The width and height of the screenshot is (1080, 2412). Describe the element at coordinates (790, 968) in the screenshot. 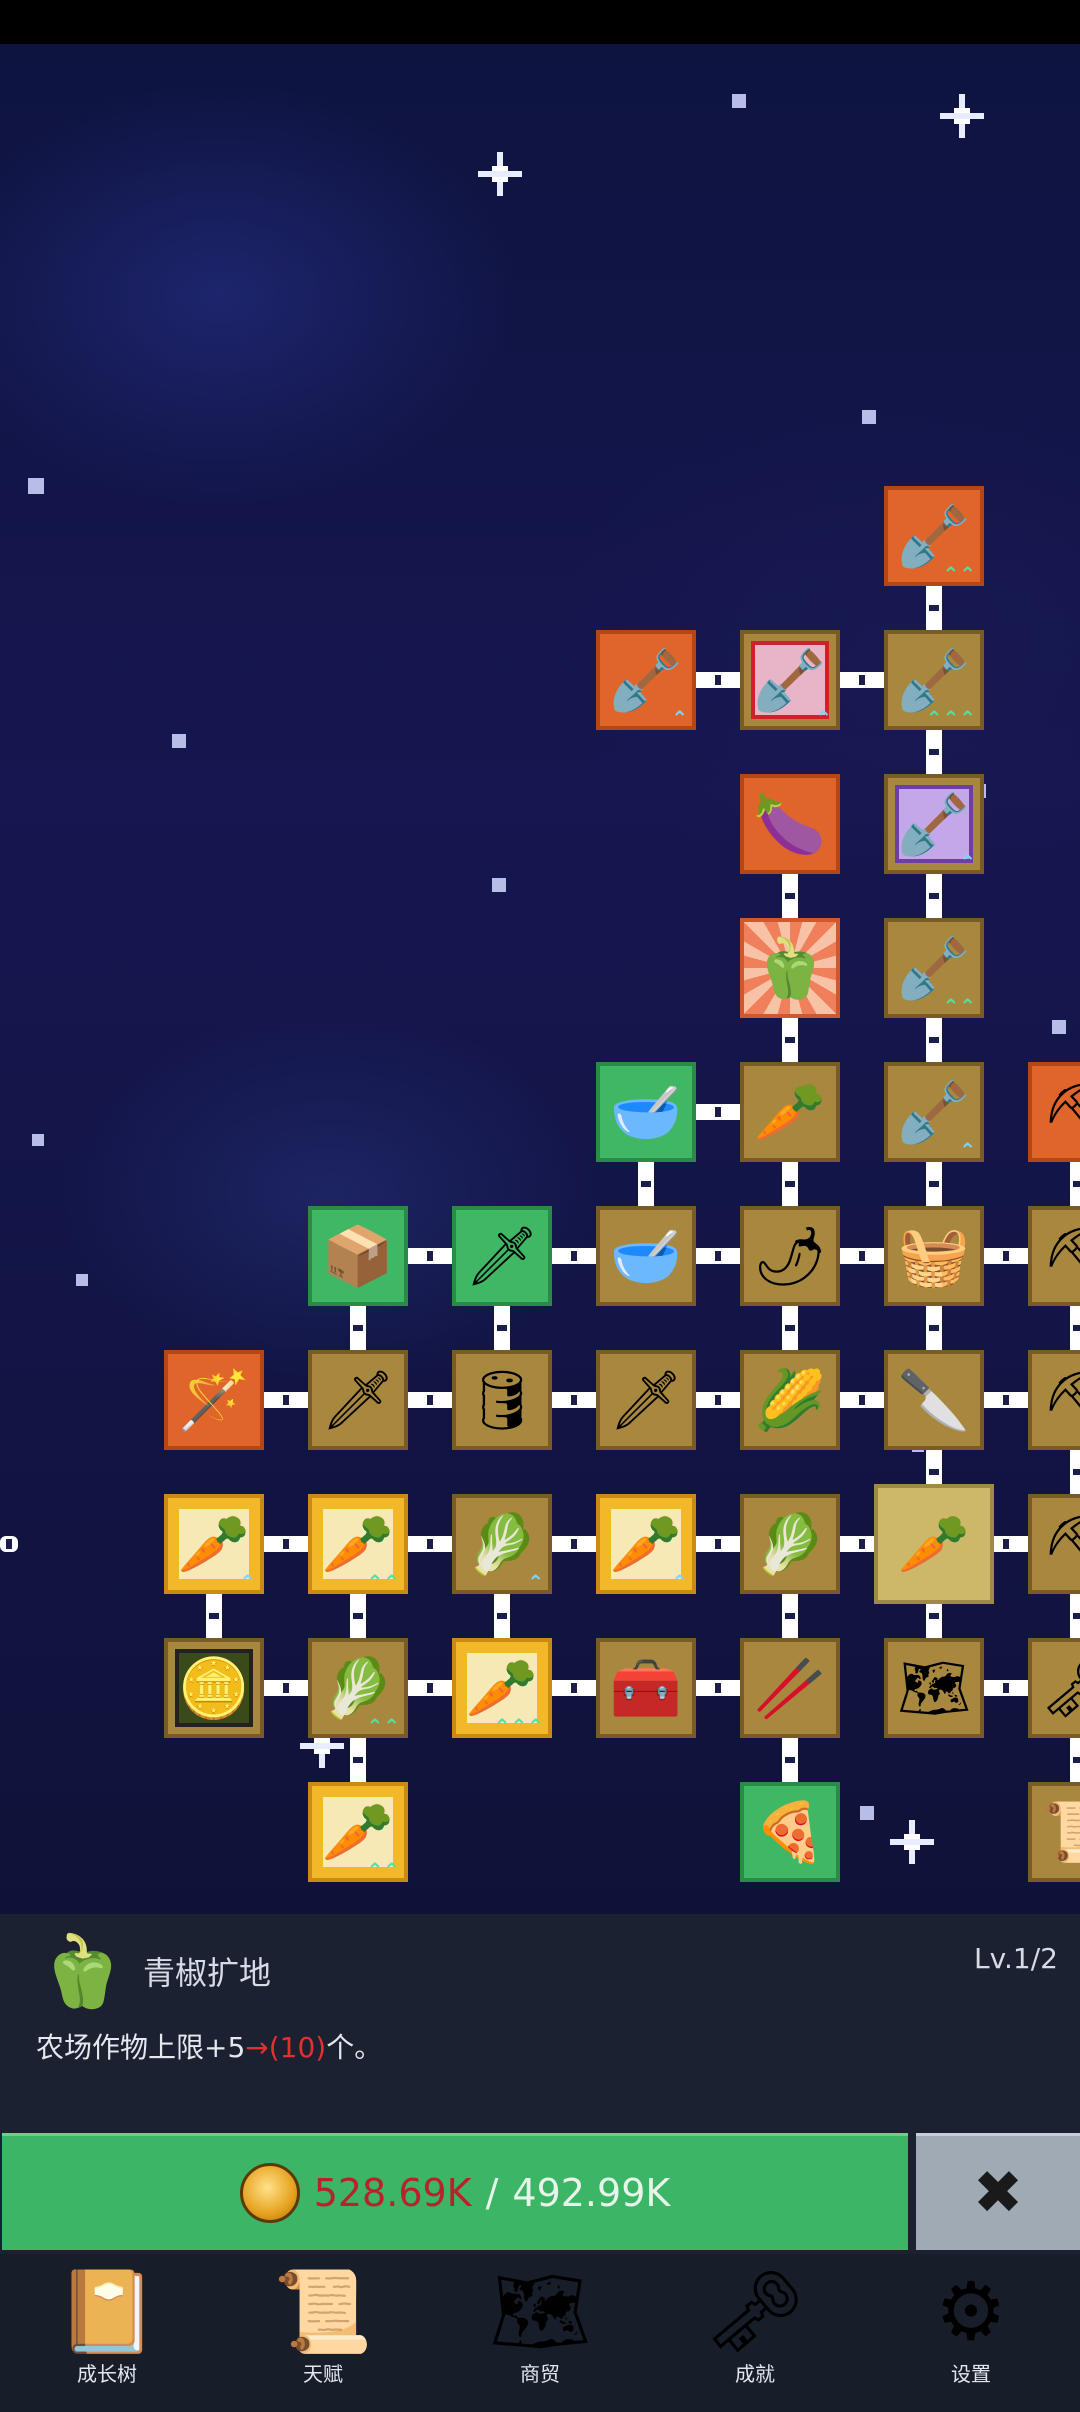

I see `skill-node: 🫑` at that location.